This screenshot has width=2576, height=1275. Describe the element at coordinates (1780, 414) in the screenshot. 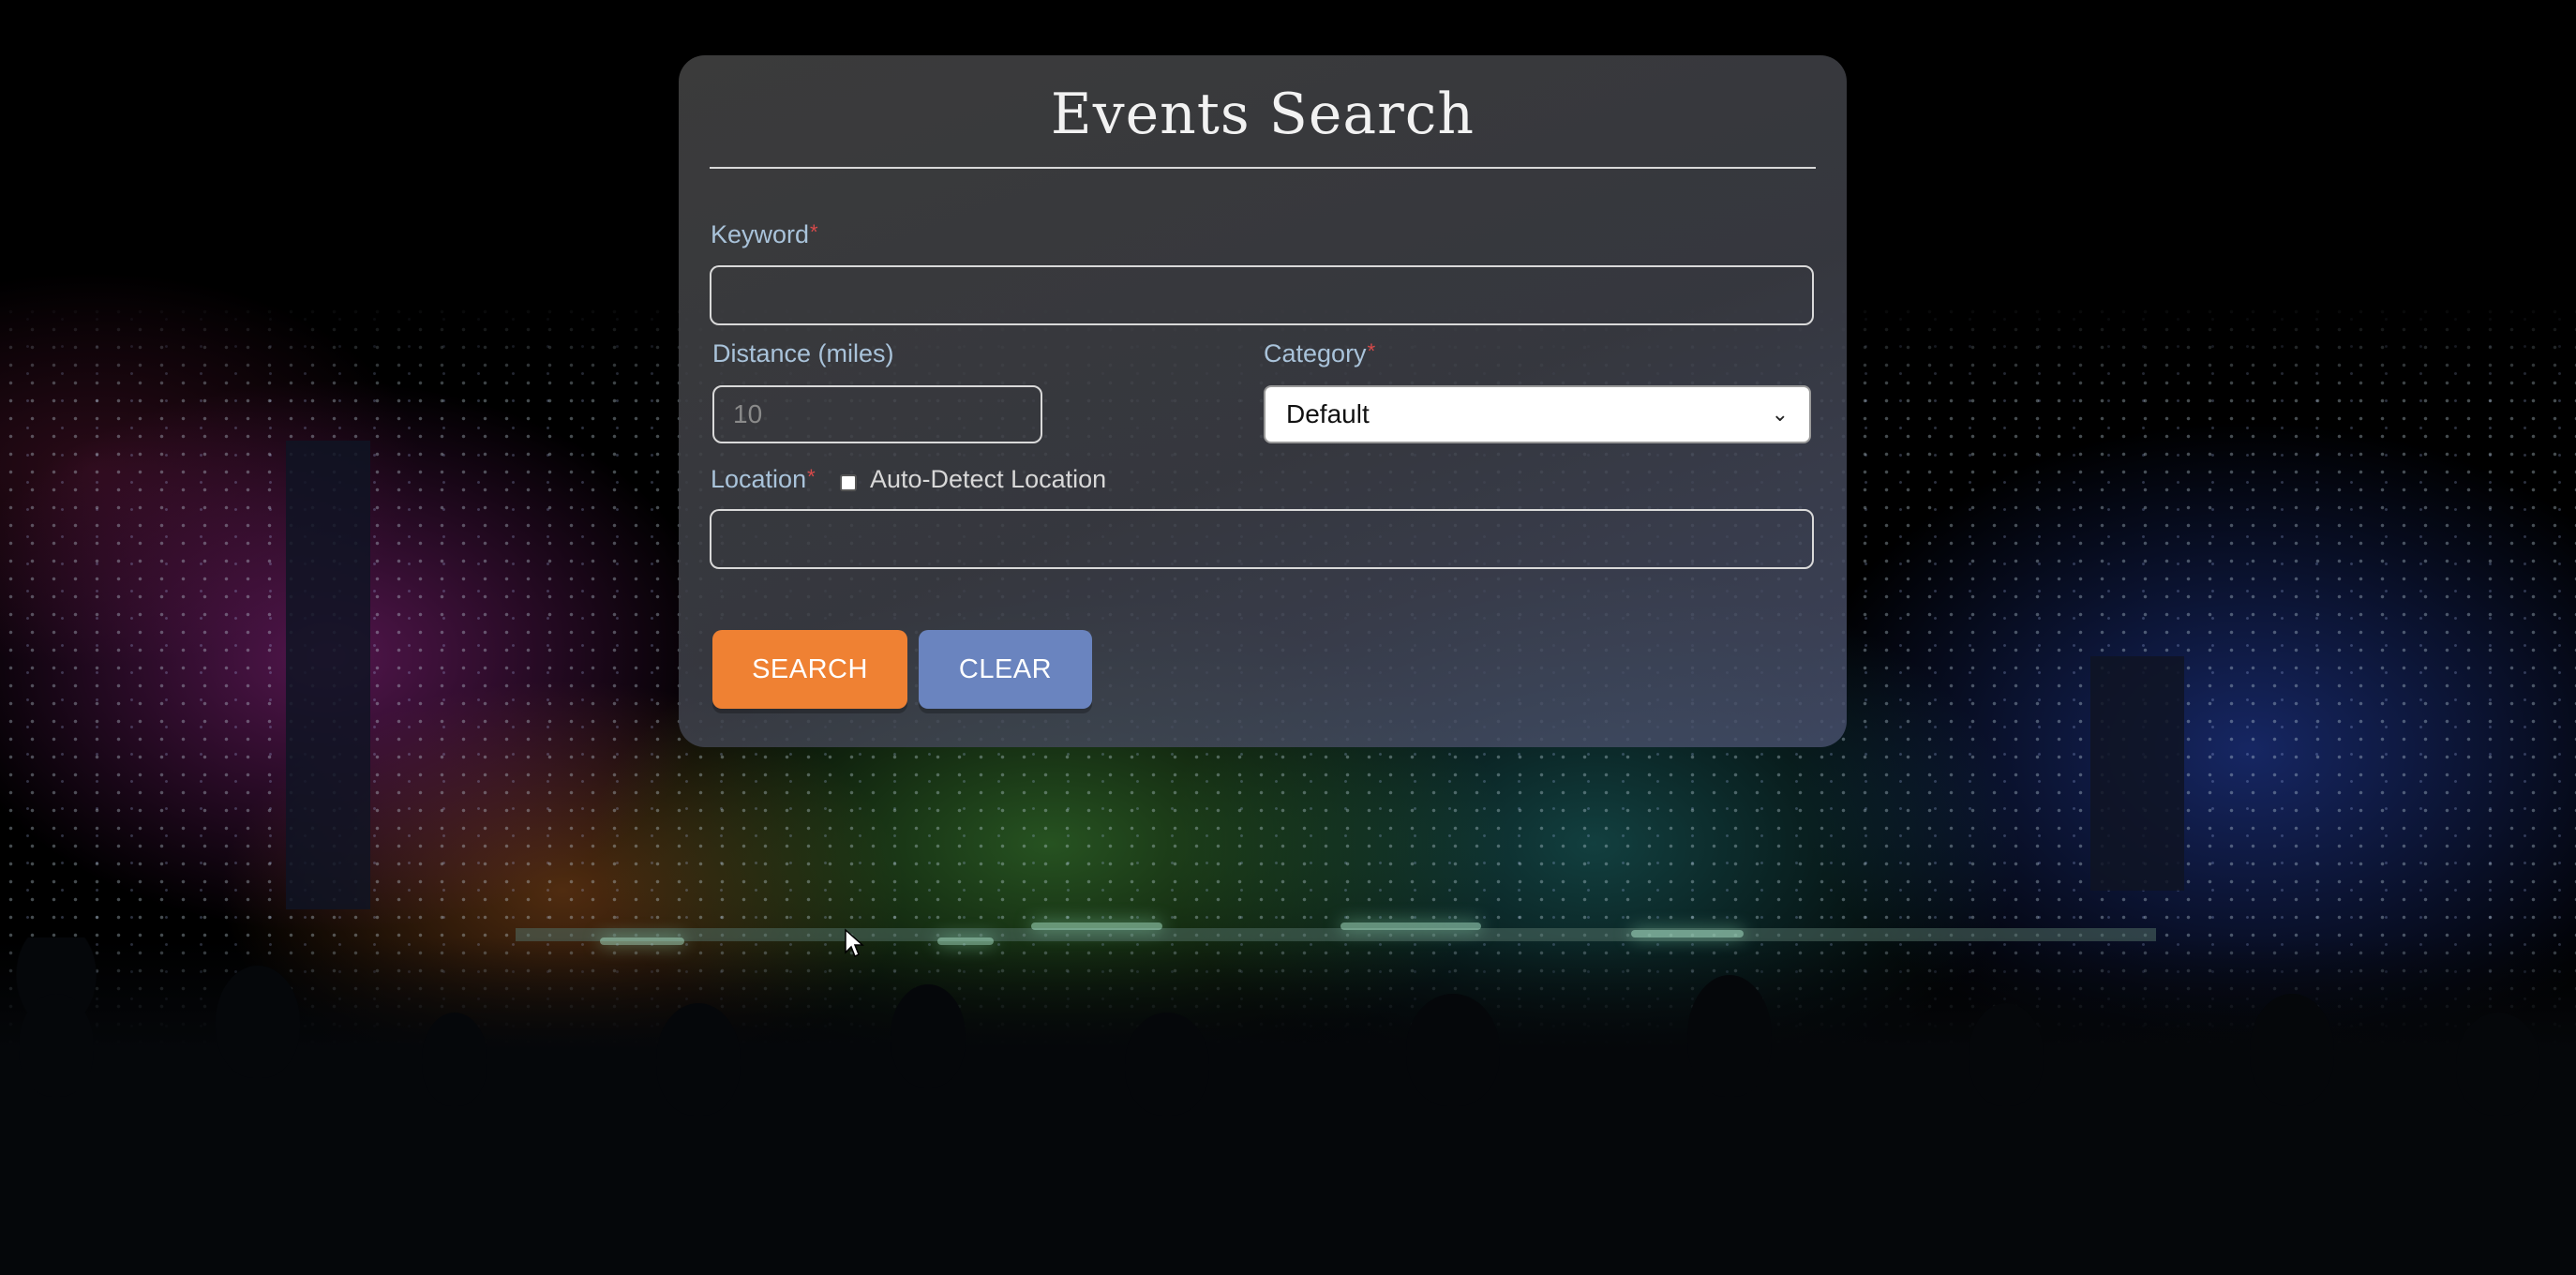

I see `chevron-down-icon: ⌄` at that location.